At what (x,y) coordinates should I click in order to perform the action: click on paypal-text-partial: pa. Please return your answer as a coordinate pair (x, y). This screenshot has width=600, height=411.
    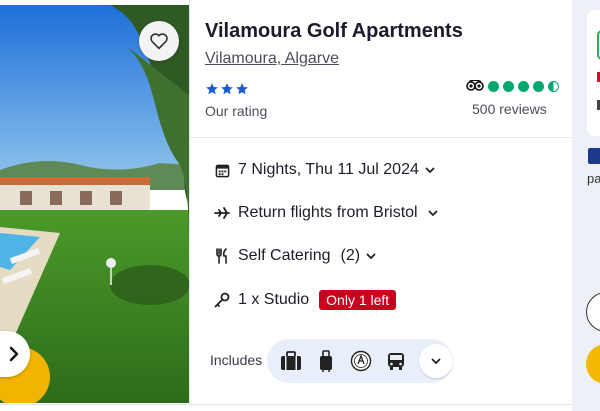
    Looking at the image, I should click on (593, 178).